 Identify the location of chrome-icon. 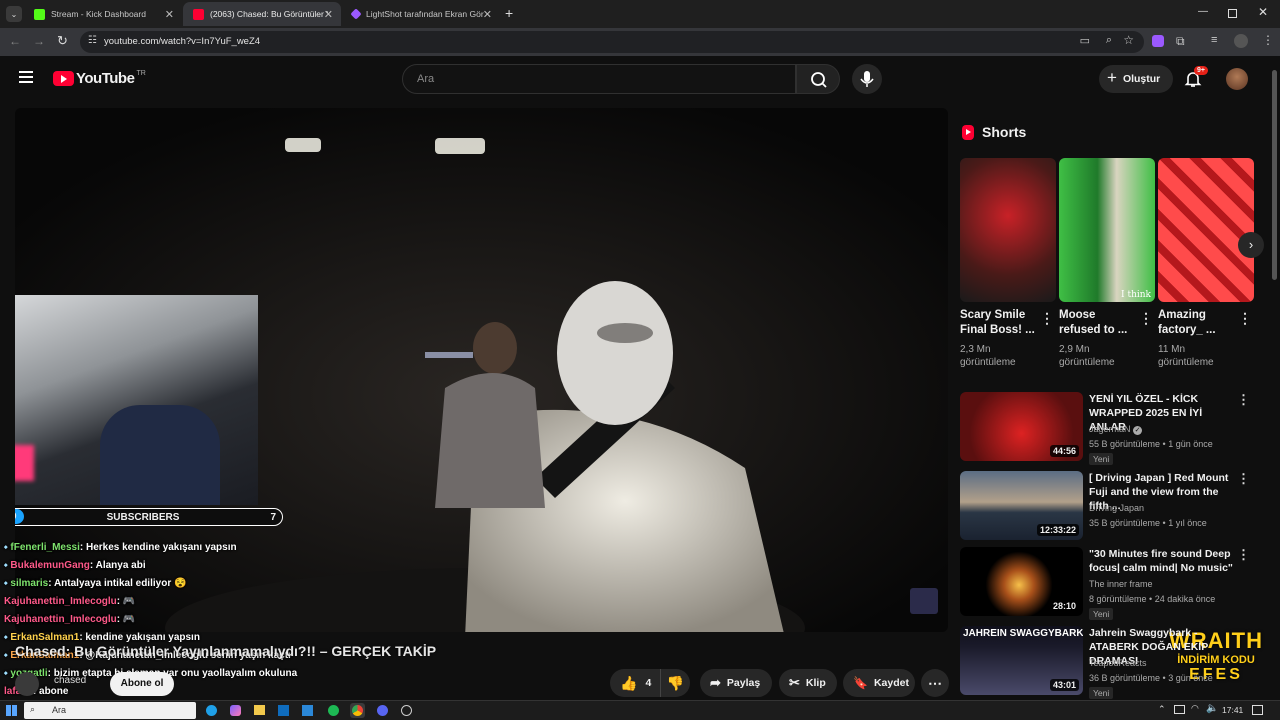
(357, 710).